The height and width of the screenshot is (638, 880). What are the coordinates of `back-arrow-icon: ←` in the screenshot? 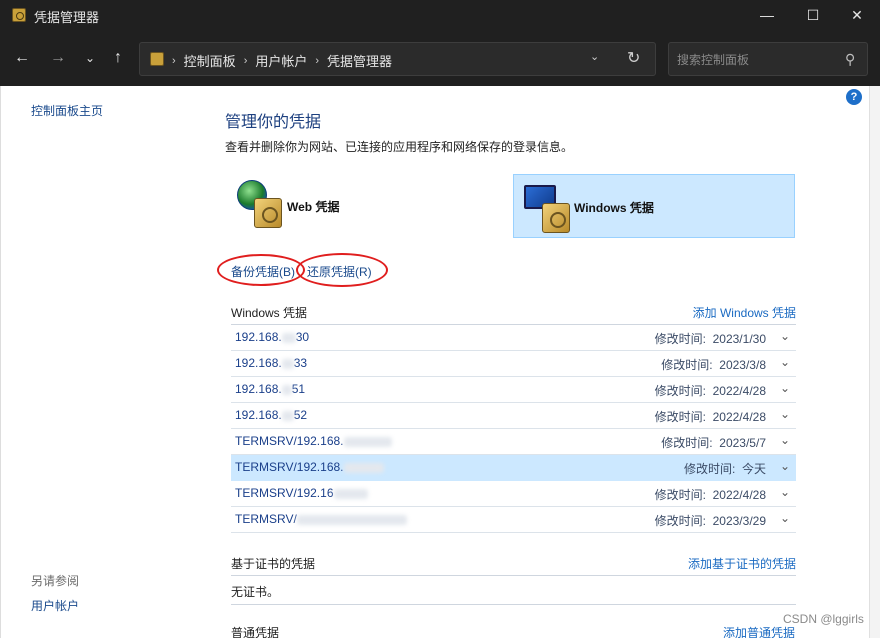 It's located at (22, 58).